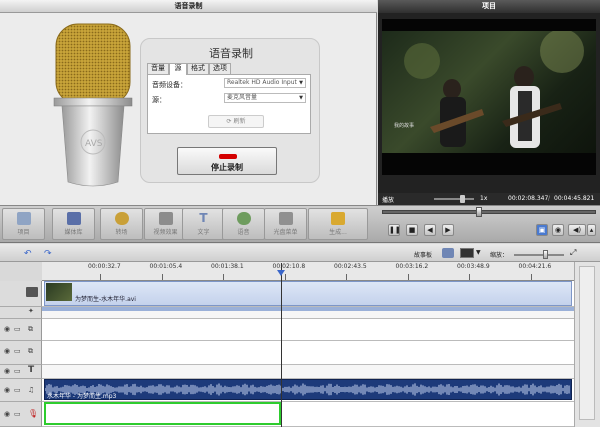 This screenshot has height=427, width=600. I want to click on transitions-button: 转场, so click(121, 224).